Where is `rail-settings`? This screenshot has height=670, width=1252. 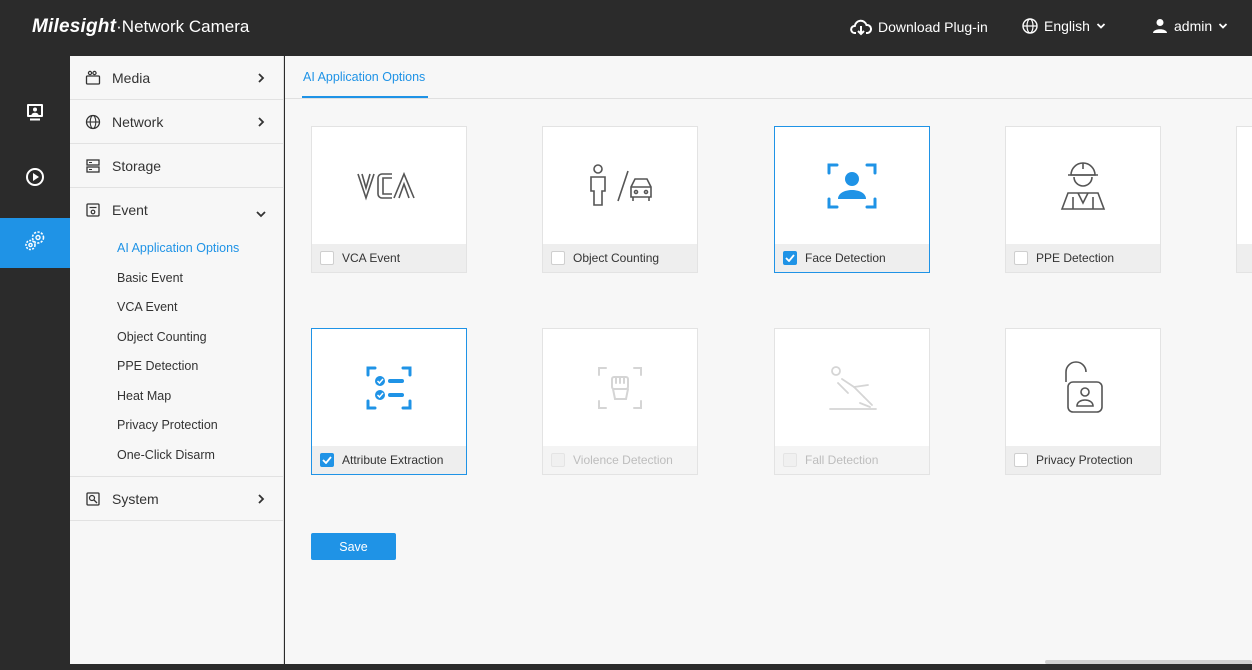 rail-settings is located at coordinates (35, 243).